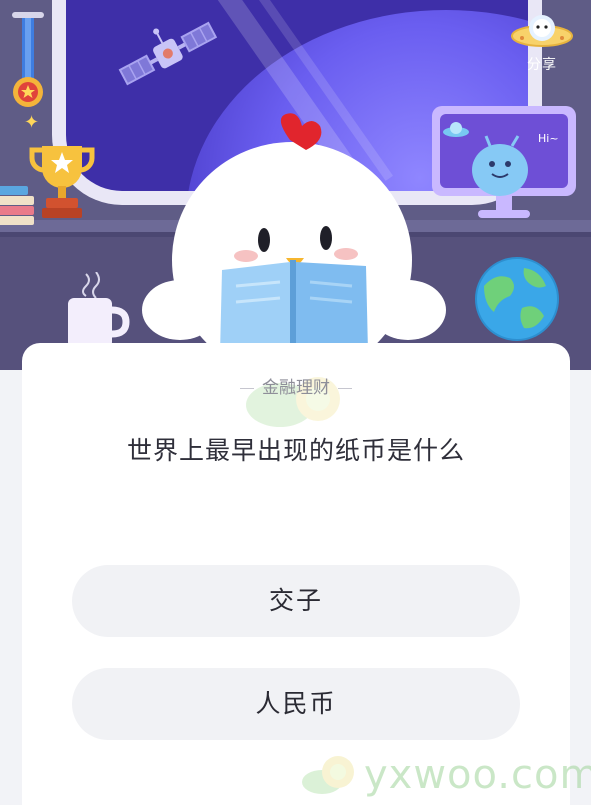 The width and height of the screenshot is (591, 805). Describe the element at coordinates (517, 299) in the screenshot. I see `globe-icon` at that location.